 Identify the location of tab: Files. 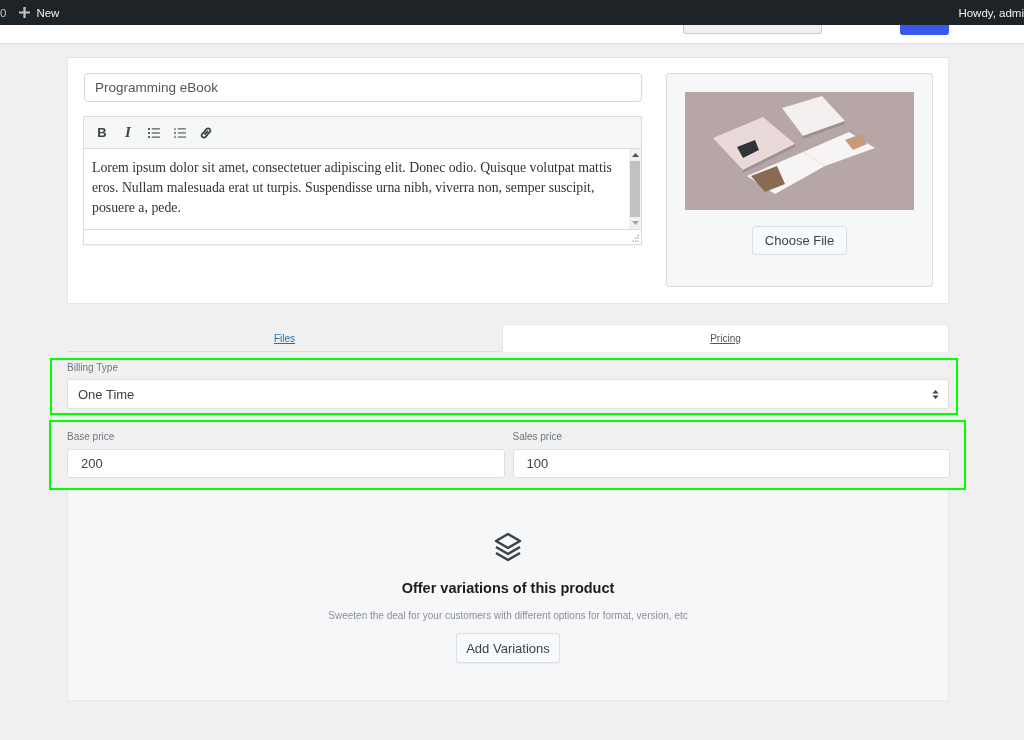
(284, 338).